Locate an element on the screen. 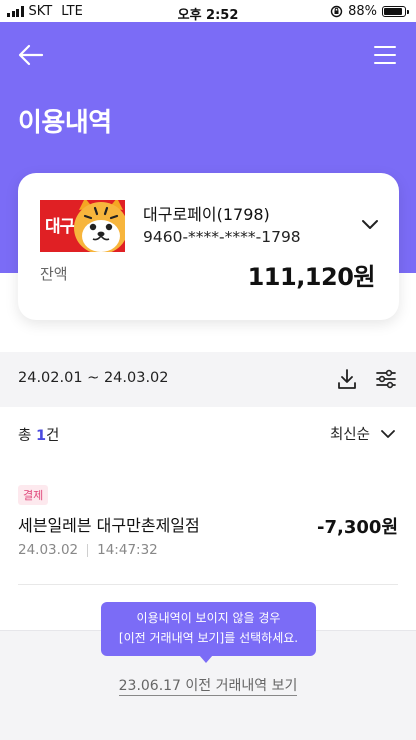  tiger-mascot-icon is located at coordinates (99, 226).